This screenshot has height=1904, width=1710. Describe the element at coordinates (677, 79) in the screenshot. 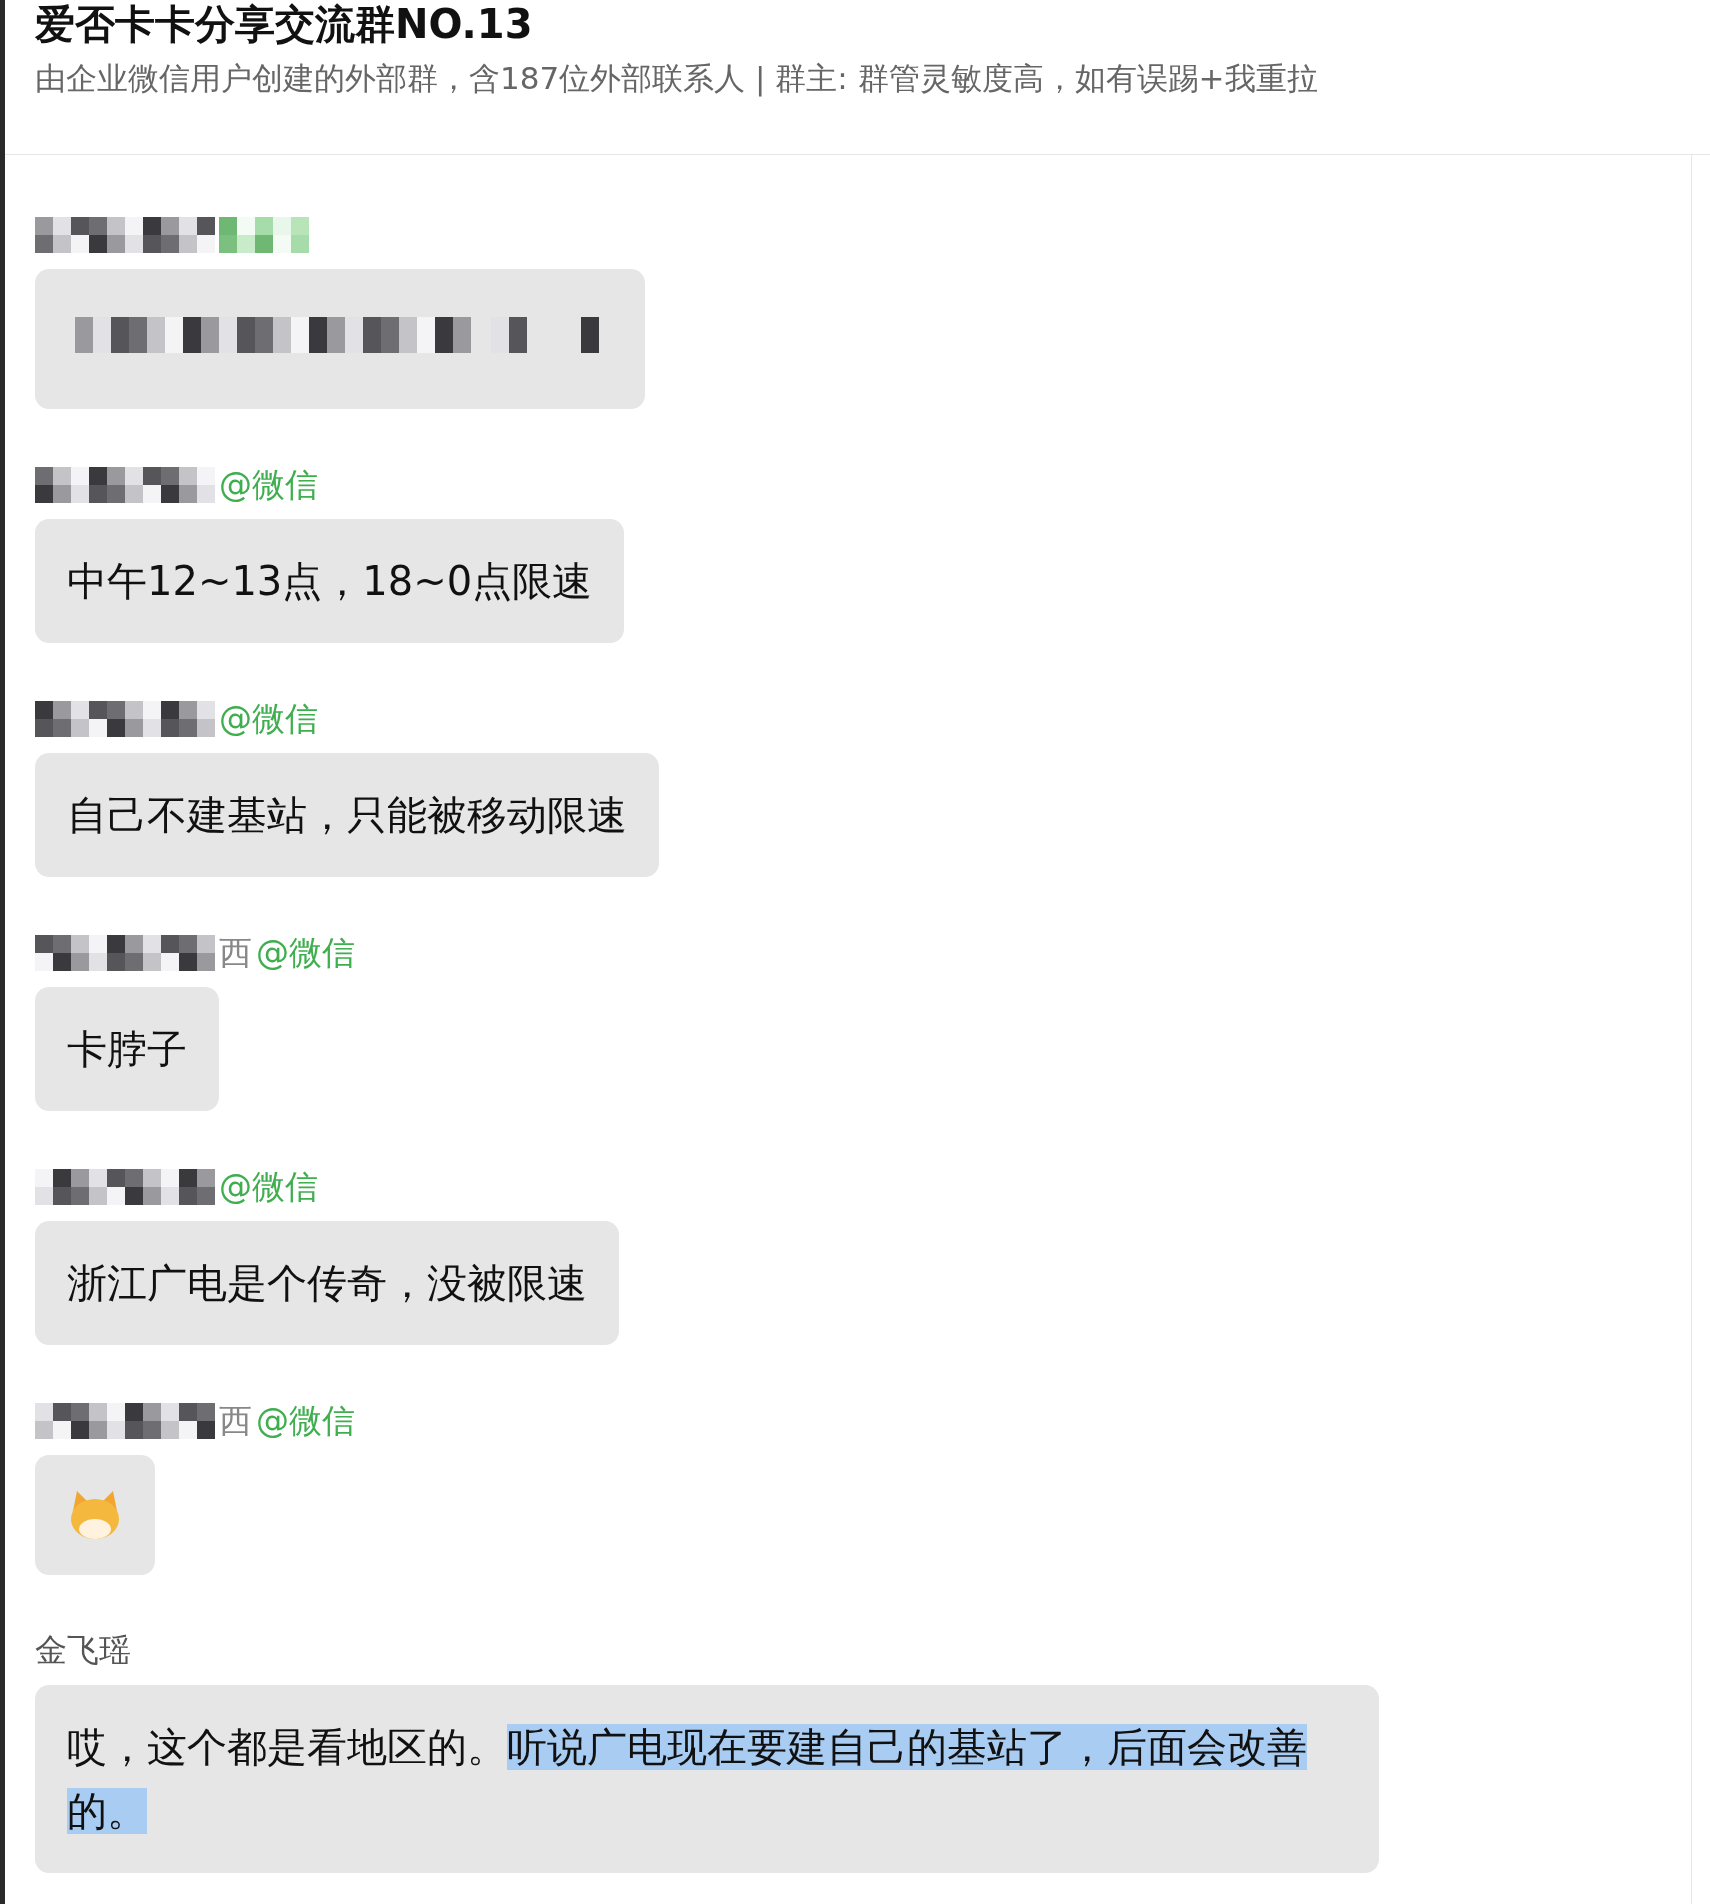

I see `chat-subtitle: 由企业微信用户创建的外部群，含187位外部联系人 | 群主: 群管灵敏度高，如有误踢+我重拉` at that location.